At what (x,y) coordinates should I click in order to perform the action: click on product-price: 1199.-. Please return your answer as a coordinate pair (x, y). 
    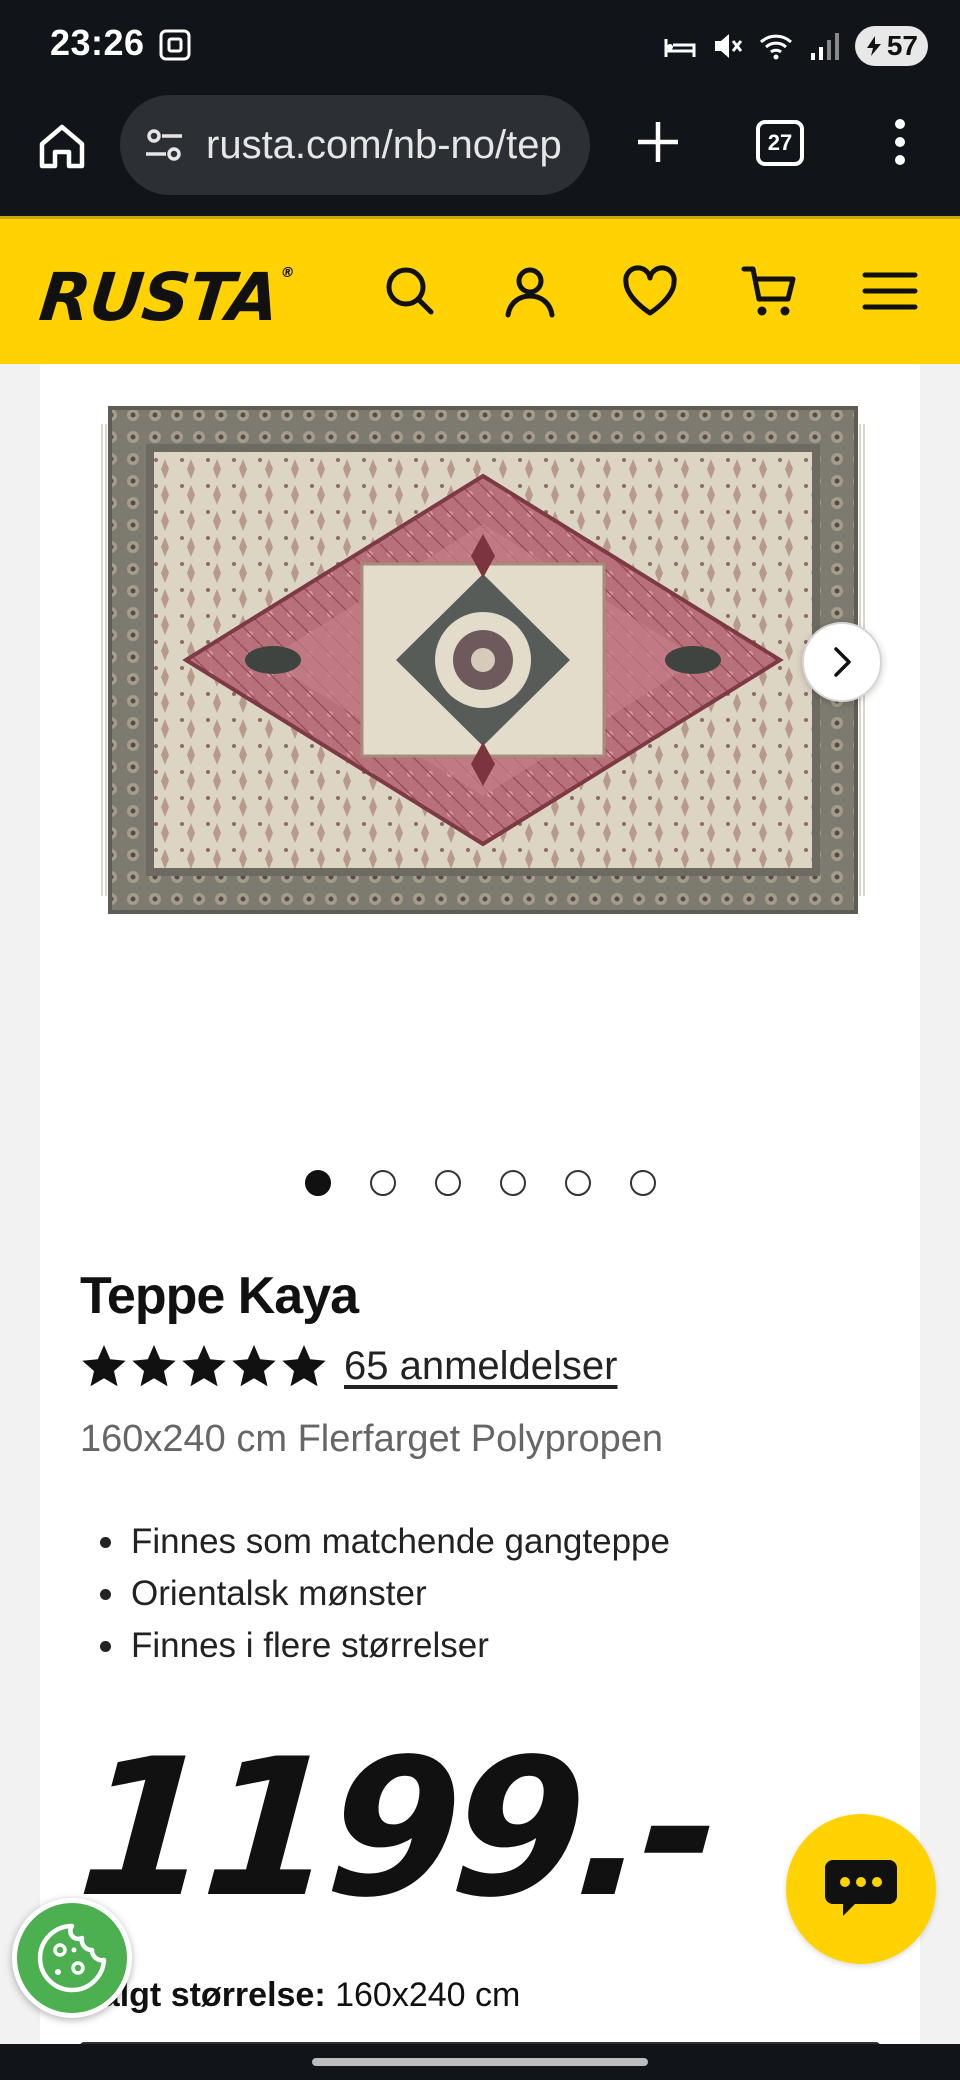
    Looking at the image, I should click on (396, 1828).